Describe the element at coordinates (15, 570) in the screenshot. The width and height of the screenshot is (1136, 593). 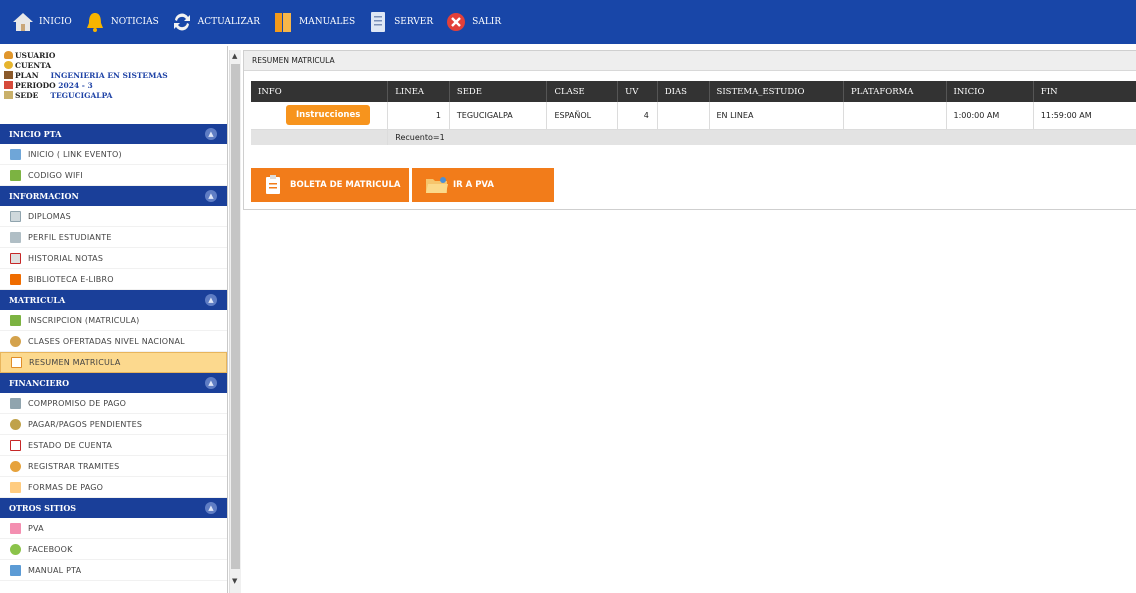
I see `manual-icon` at that location.